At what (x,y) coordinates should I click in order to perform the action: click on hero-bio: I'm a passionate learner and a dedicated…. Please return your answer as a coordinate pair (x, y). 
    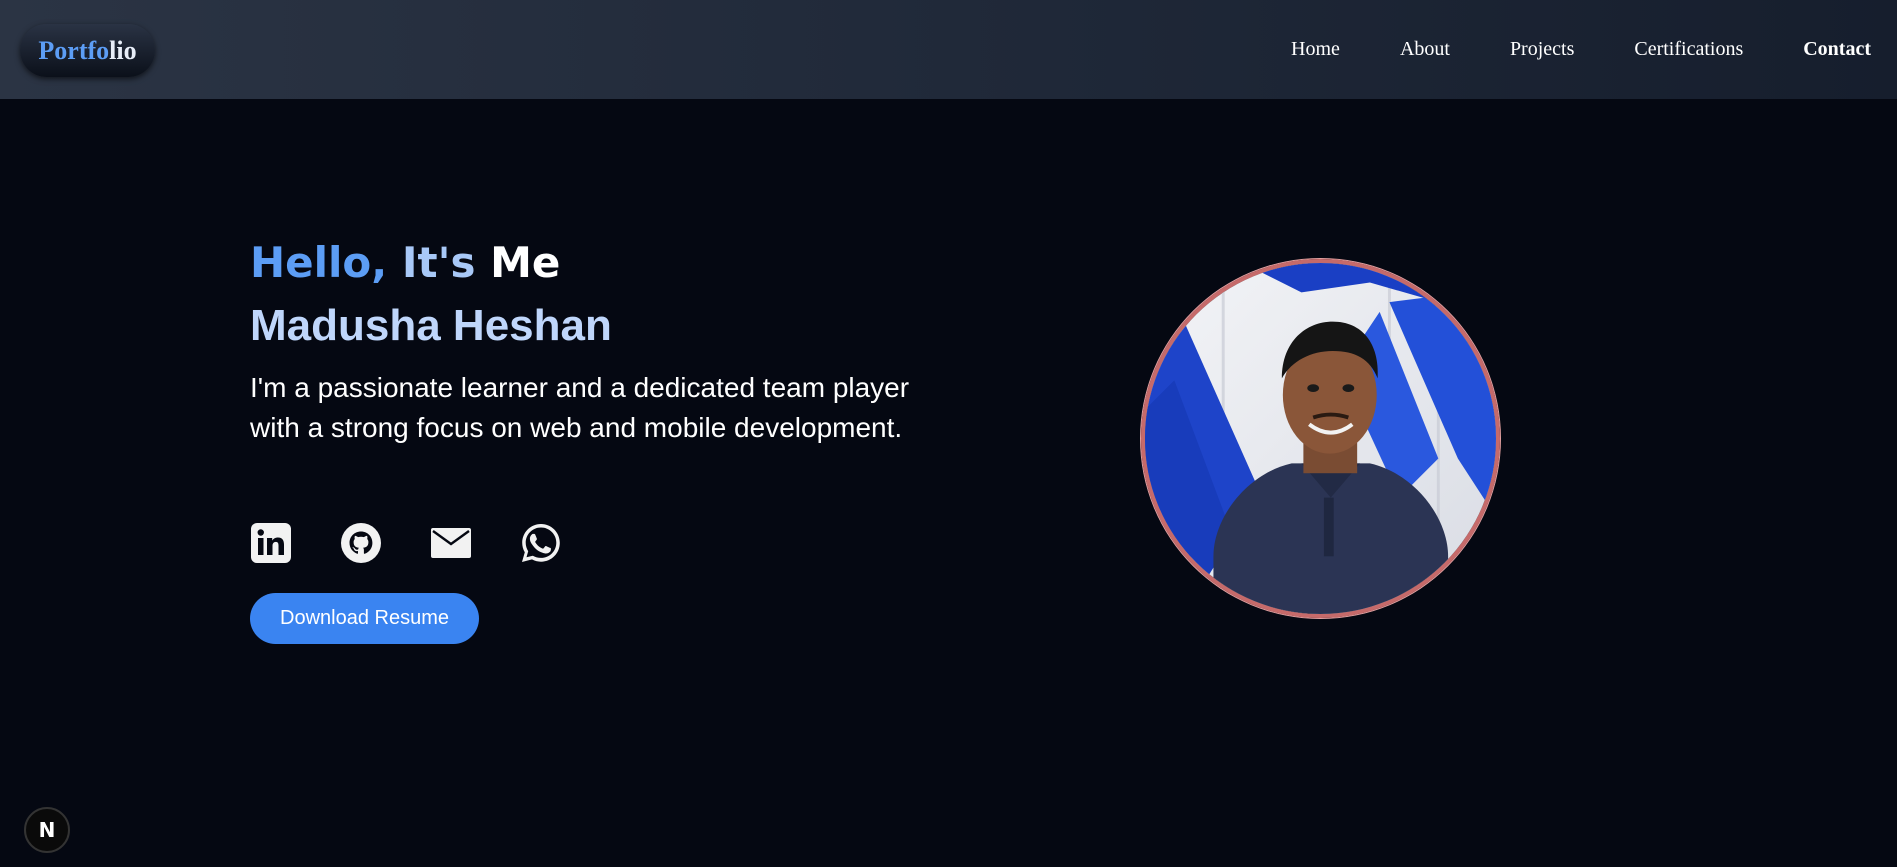
    Looking at the image, I should click on (580, 407).